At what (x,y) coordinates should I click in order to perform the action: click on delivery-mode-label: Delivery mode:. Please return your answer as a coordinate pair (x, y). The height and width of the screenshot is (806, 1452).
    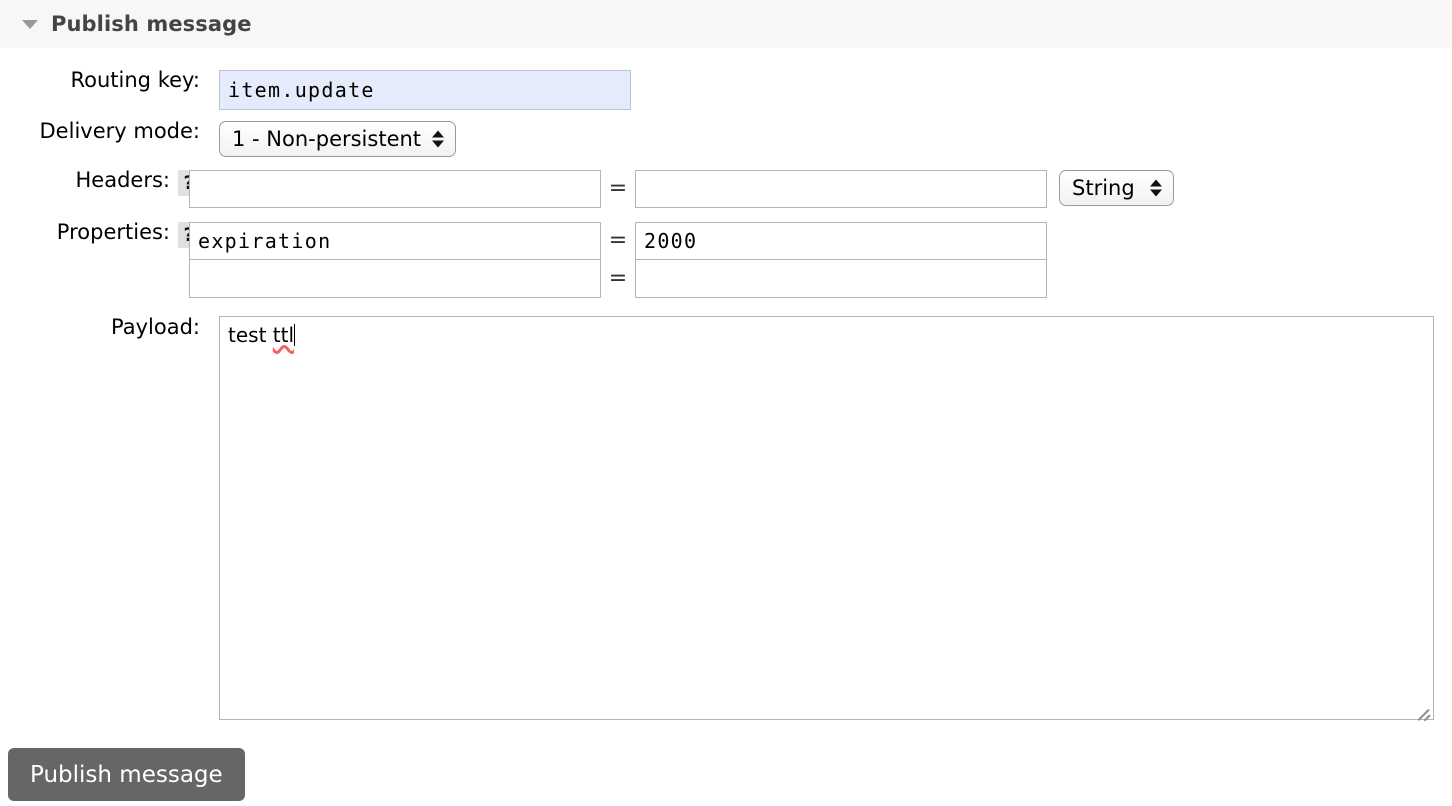
    Looking at the image, I should click on (119, 131).